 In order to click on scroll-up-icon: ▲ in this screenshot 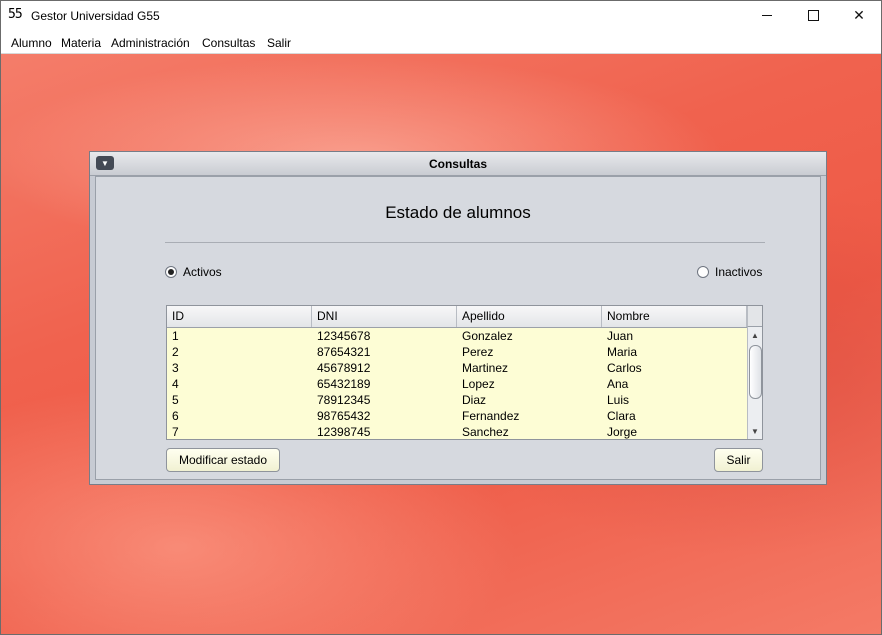, I will do `click(755, 335)`.